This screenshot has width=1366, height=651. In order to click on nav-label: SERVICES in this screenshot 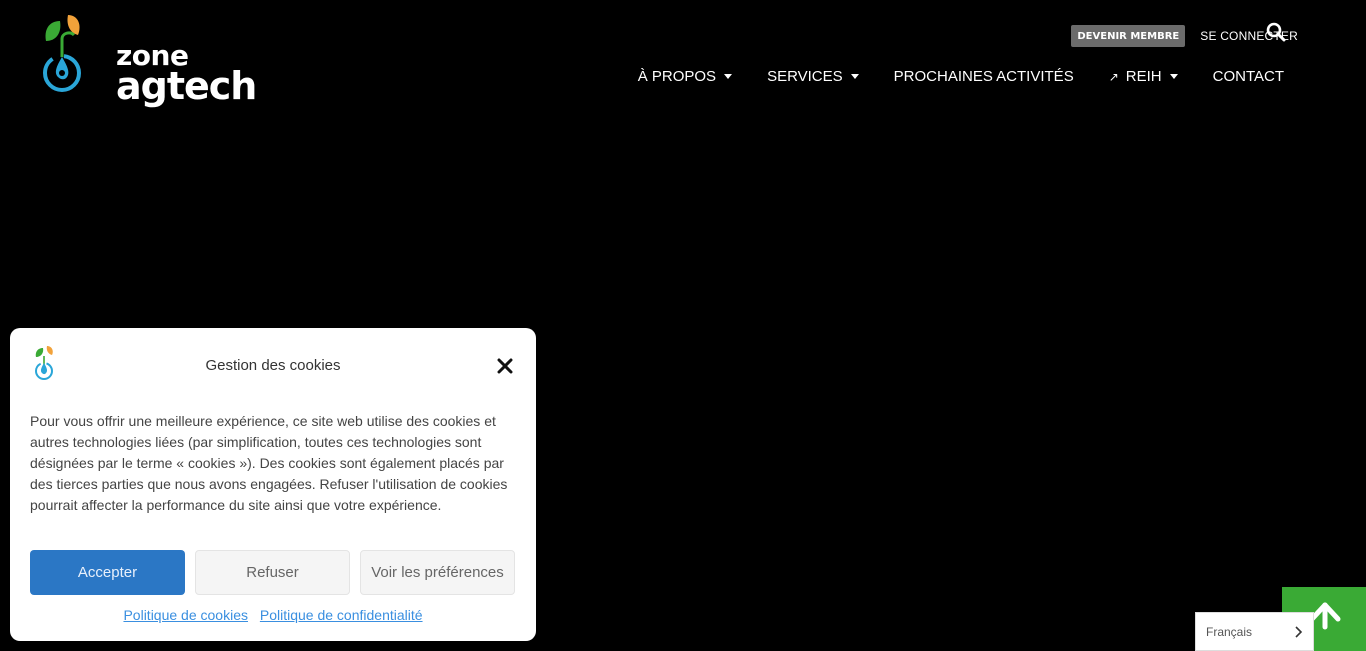, I will do `click(805, 76)`.